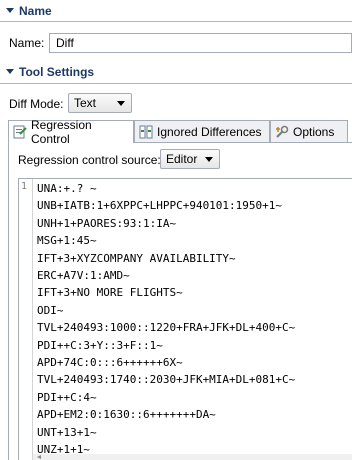 Image resolution: width=352 pixels, height=460 pixels. Describe the element at coordinates (67, 188) in the screenshot. I see `code-line: UNA:+.? ~` at that location.